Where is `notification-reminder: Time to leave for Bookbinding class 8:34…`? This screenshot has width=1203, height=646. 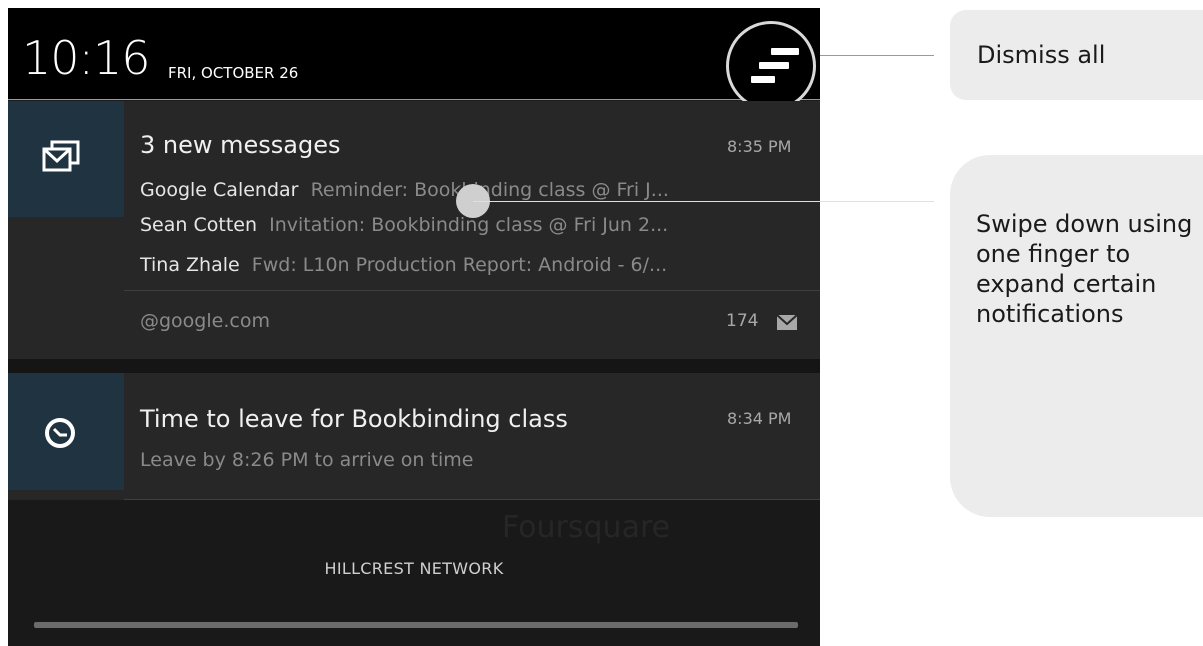
notification-reminder: Time to leave for Bookbinding class 8:34… is located at coordinates (414, 436).